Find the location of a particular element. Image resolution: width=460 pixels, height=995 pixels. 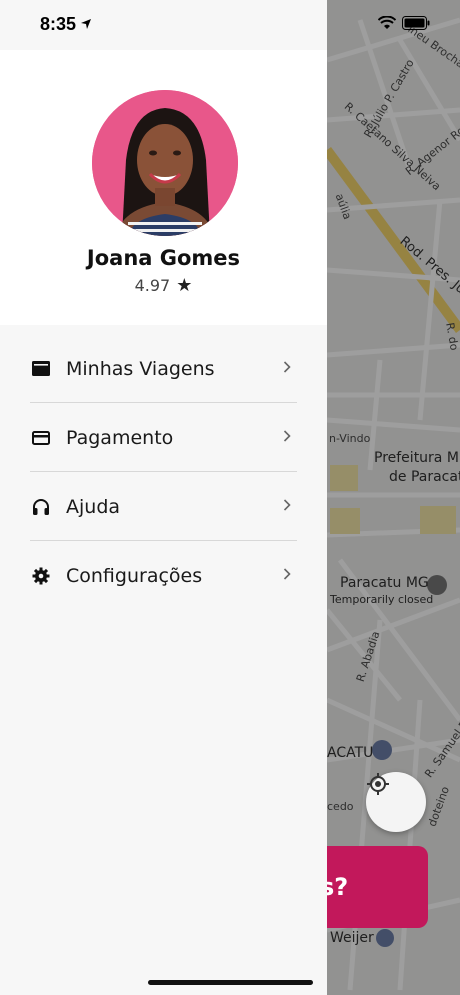

menu-item-pagamento: Pagamento is located at coordinates (163, 437).